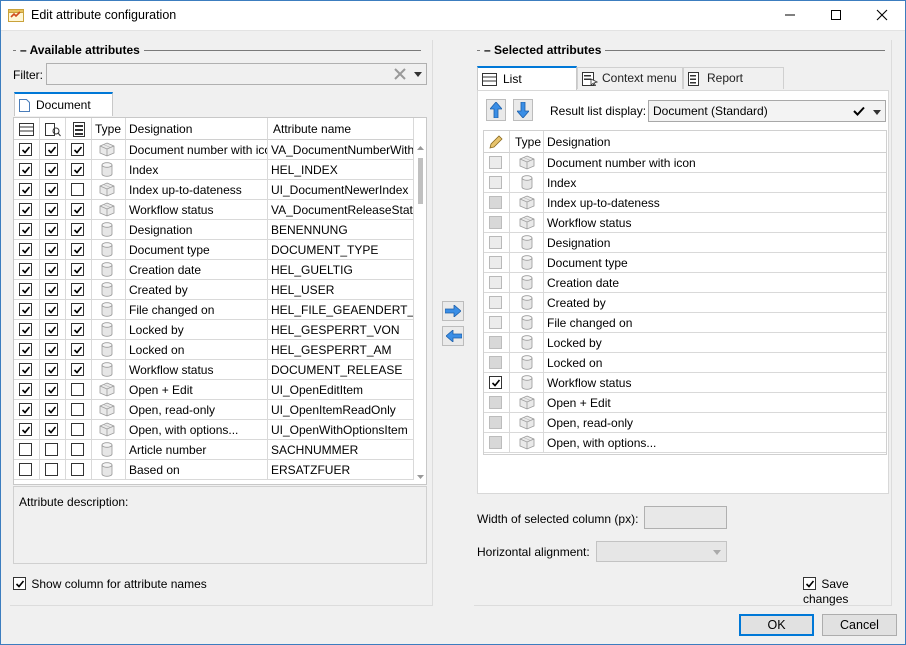 The width and height of the screenshot is (906, 645). Describe the element at coordinates (214, 350) in the screenshot. I see `table-row: Locked on HEL_GESPERRT_AM` at that location.